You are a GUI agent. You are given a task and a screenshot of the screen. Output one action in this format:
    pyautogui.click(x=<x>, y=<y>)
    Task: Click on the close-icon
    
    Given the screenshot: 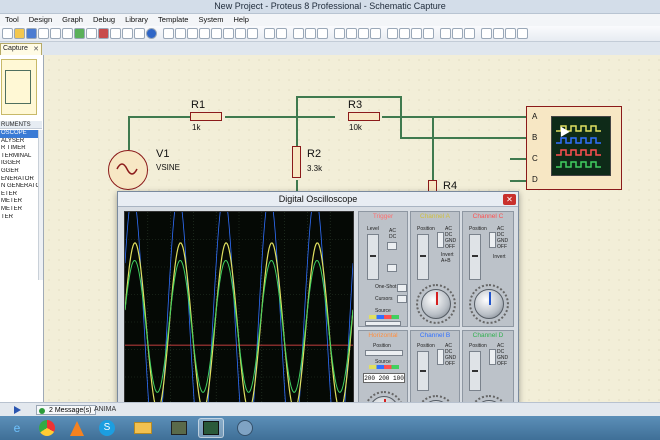 What is the action you would take?
    pyautogui.click(x=43, y=33)
    